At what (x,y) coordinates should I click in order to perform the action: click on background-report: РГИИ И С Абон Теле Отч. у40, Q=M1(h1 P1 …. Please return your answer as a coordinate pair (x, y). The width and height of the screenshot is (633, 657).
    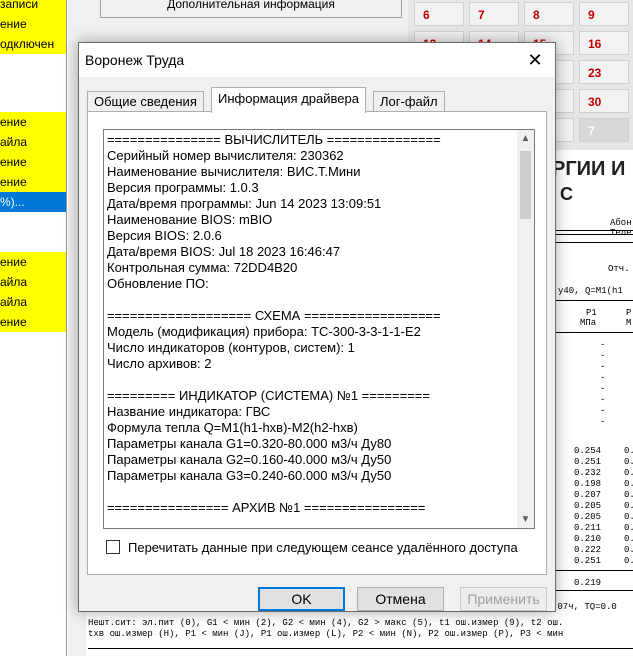
    Looking at the image, I should click on (590, 381).